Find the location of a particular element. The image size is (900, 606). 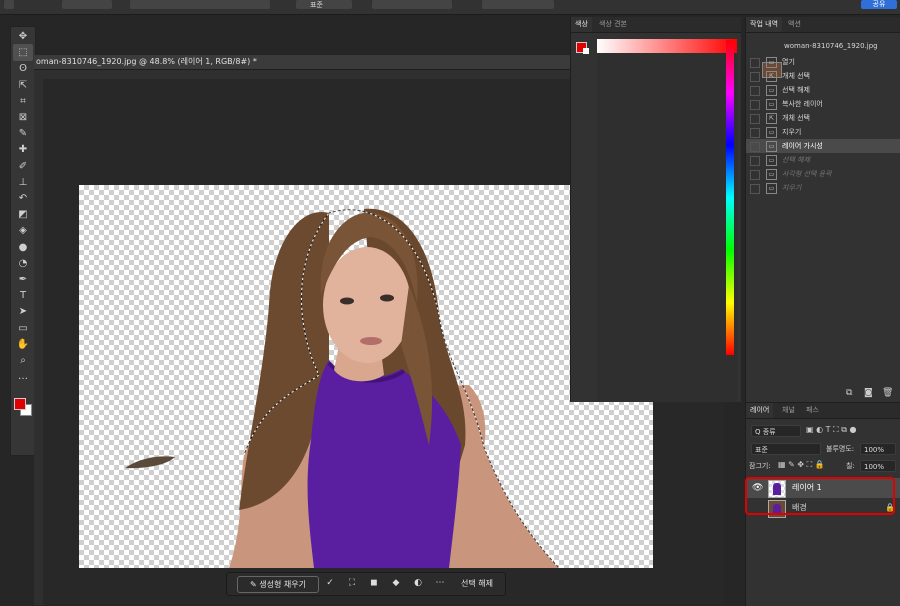

rectangle-tool-icon: ▭ is located at coordinates (23, 328).